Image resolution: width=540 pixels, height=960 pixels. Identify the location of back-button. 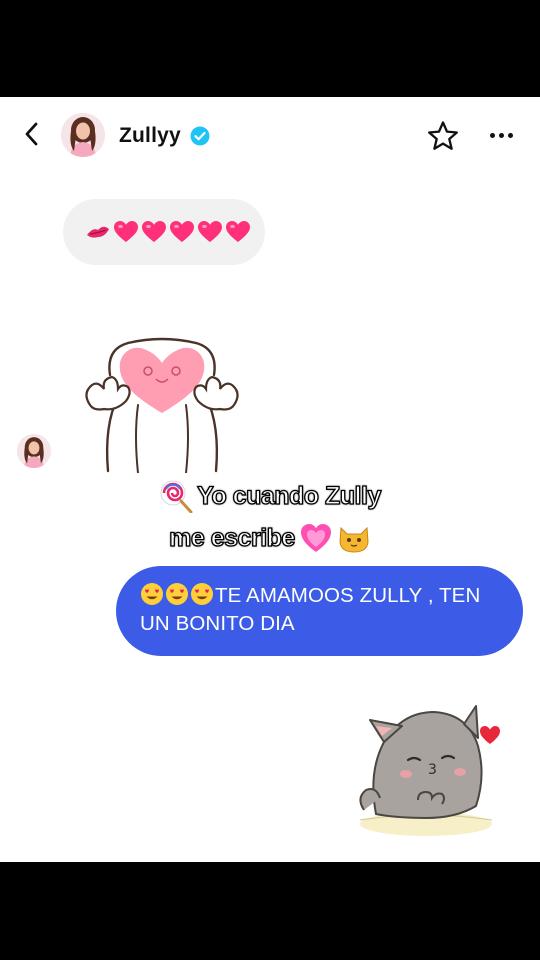
(31, 134).